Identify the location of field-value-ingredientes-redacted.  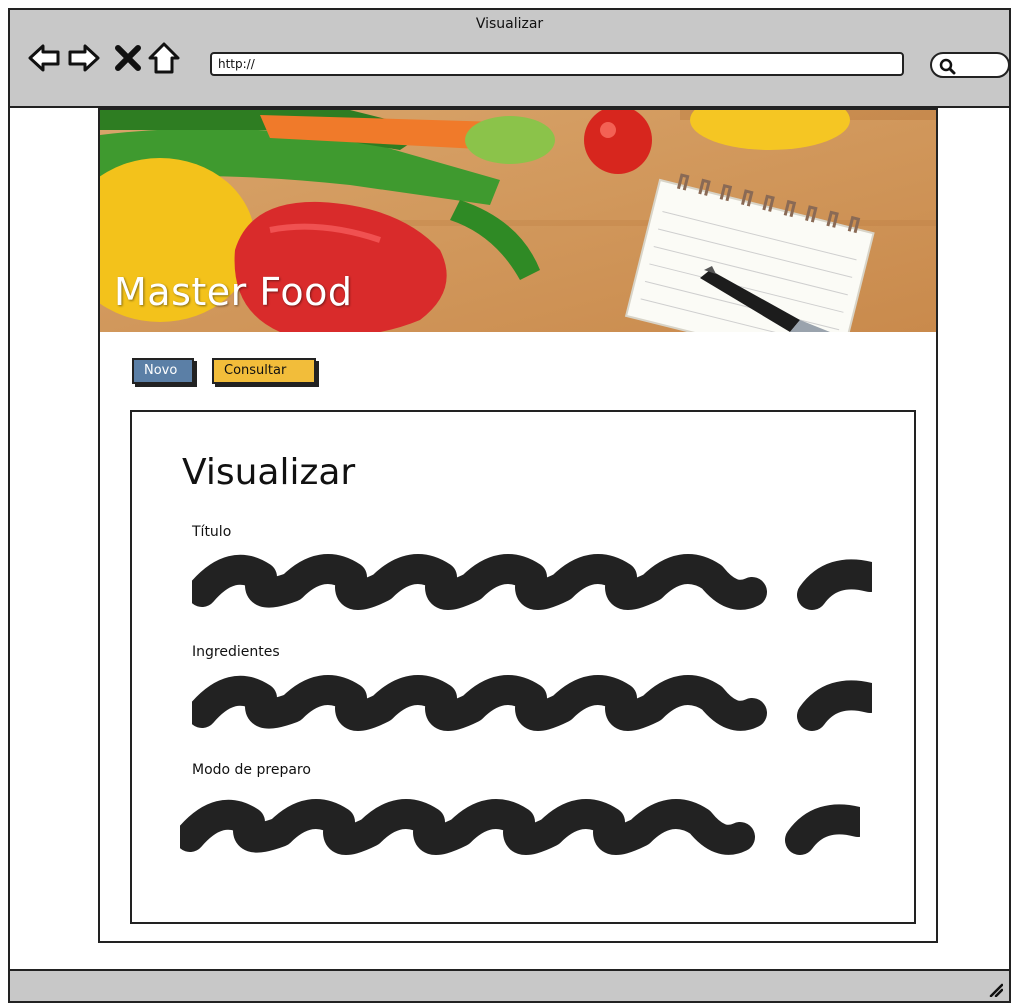
(532, 703).